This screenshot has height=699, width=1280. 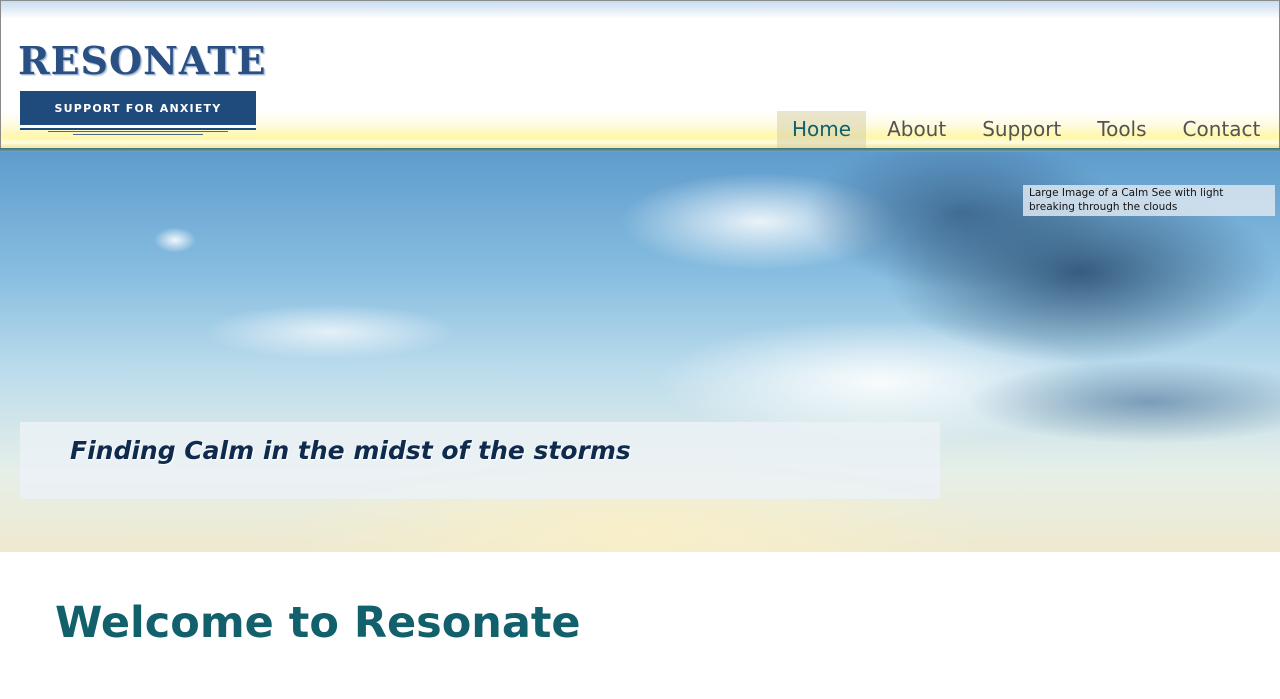 I want to click on logo-tagline: SUPPORT FOR ANXIETY, so click(x=138, y=108).